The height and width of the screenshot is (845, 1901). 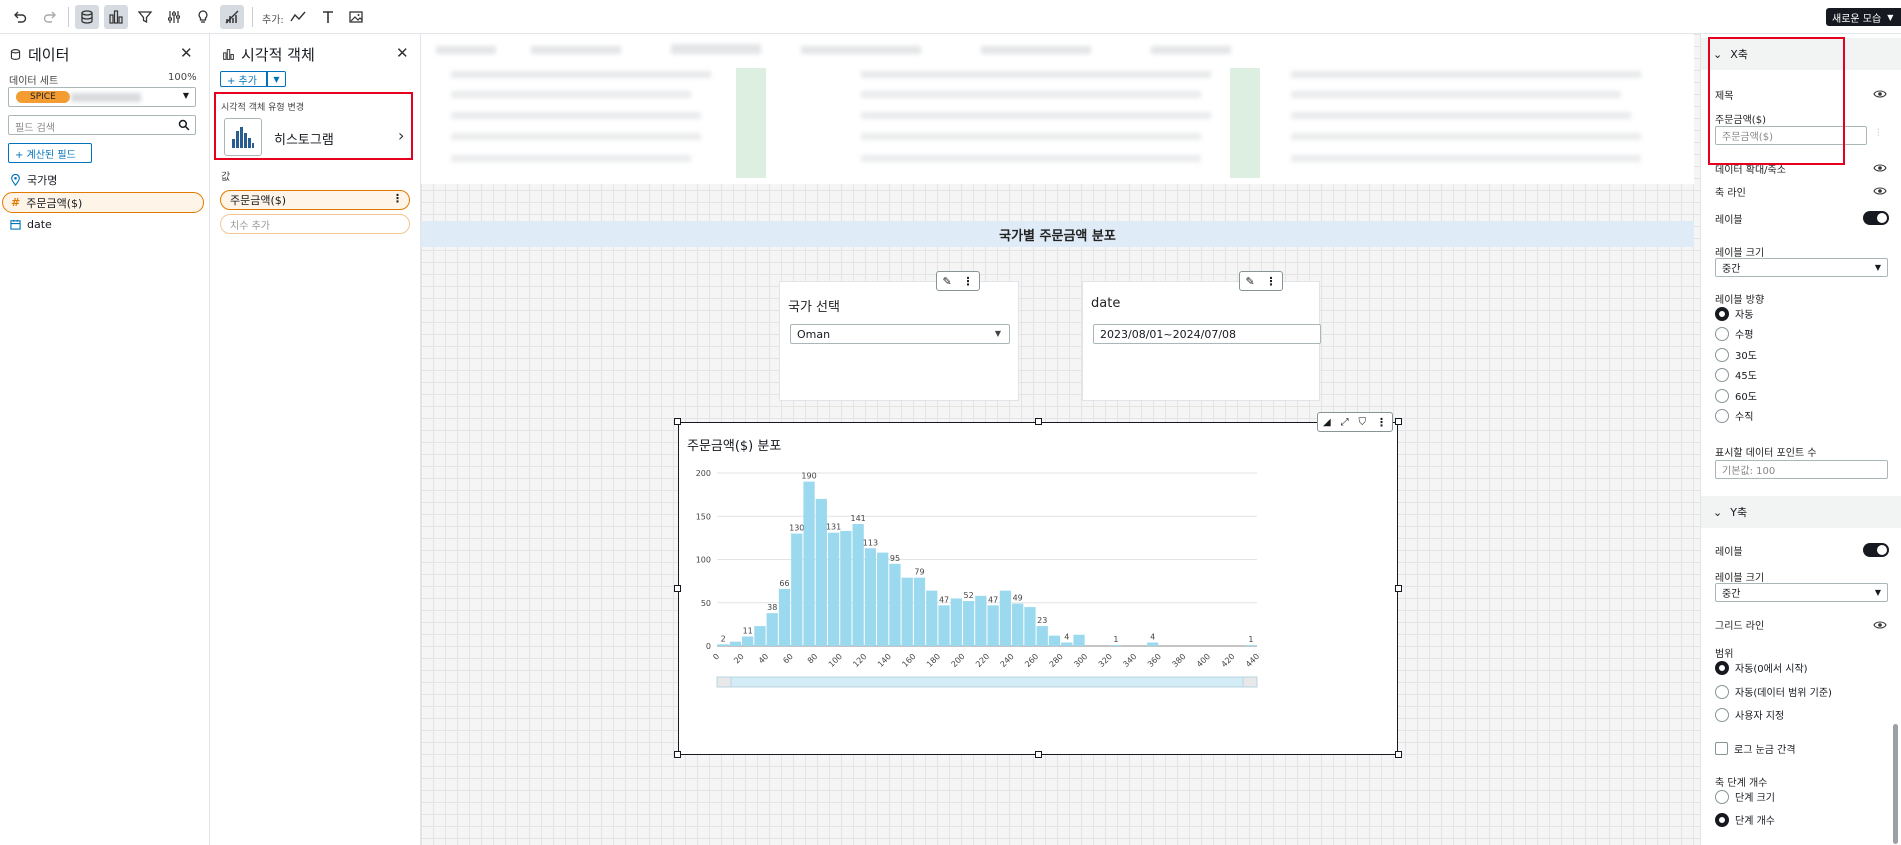 I want to click on x-tick-label: 120, so click(x=859, y=660).